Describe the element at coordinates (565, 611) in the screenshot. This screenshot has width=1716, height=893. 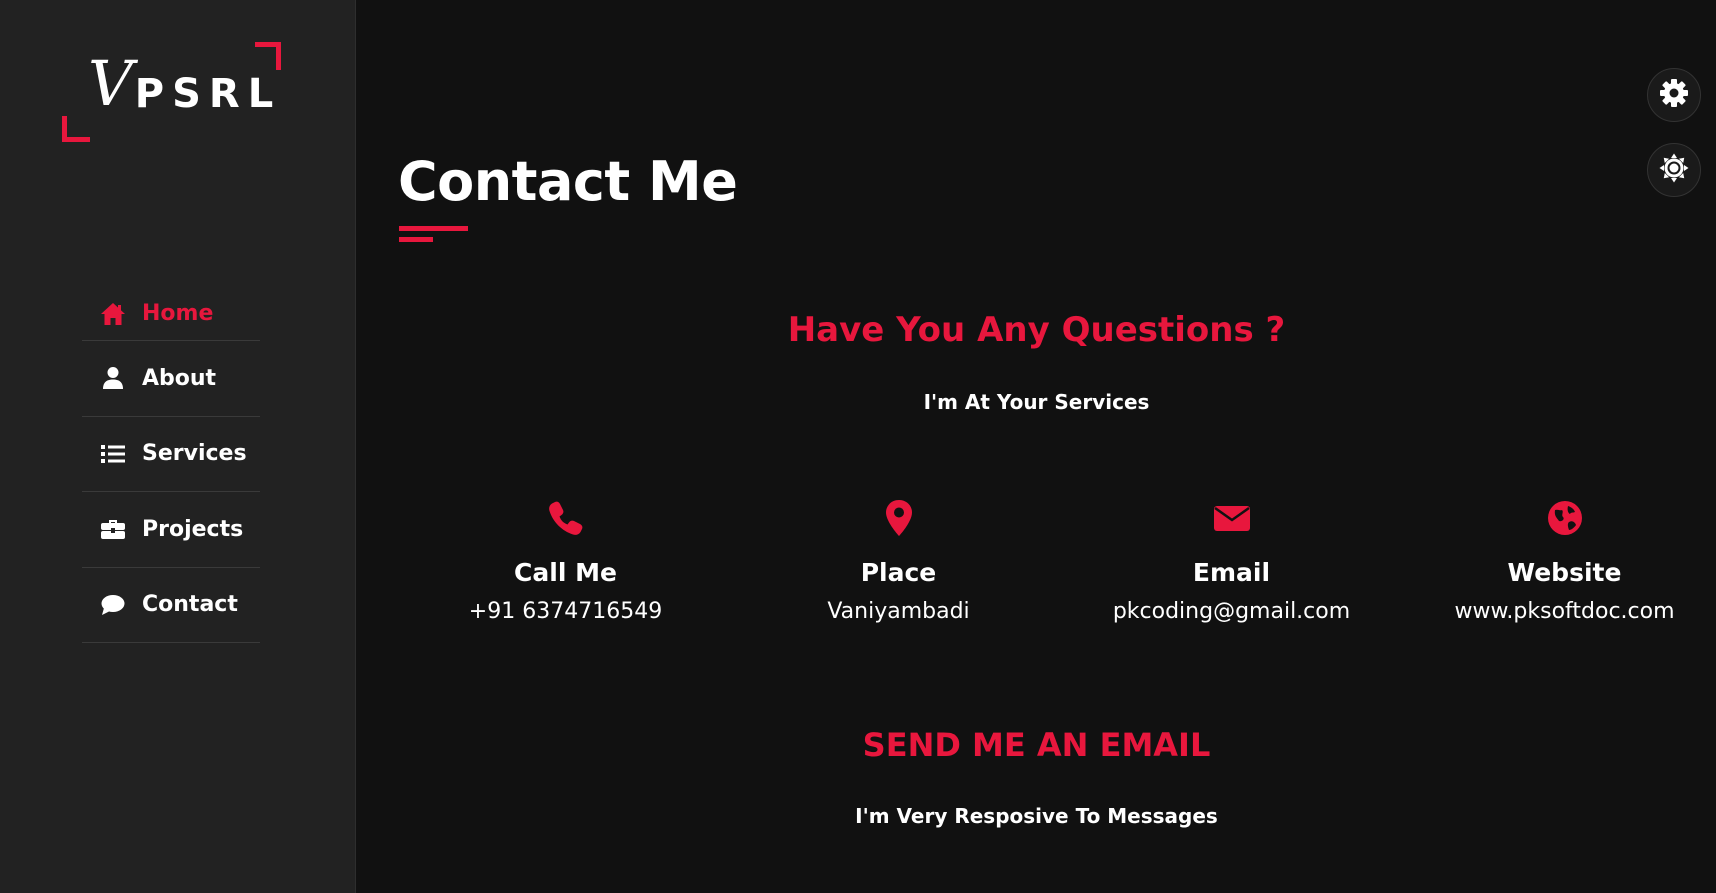
I see `contact-card-value: +91 6374716549` at that location.